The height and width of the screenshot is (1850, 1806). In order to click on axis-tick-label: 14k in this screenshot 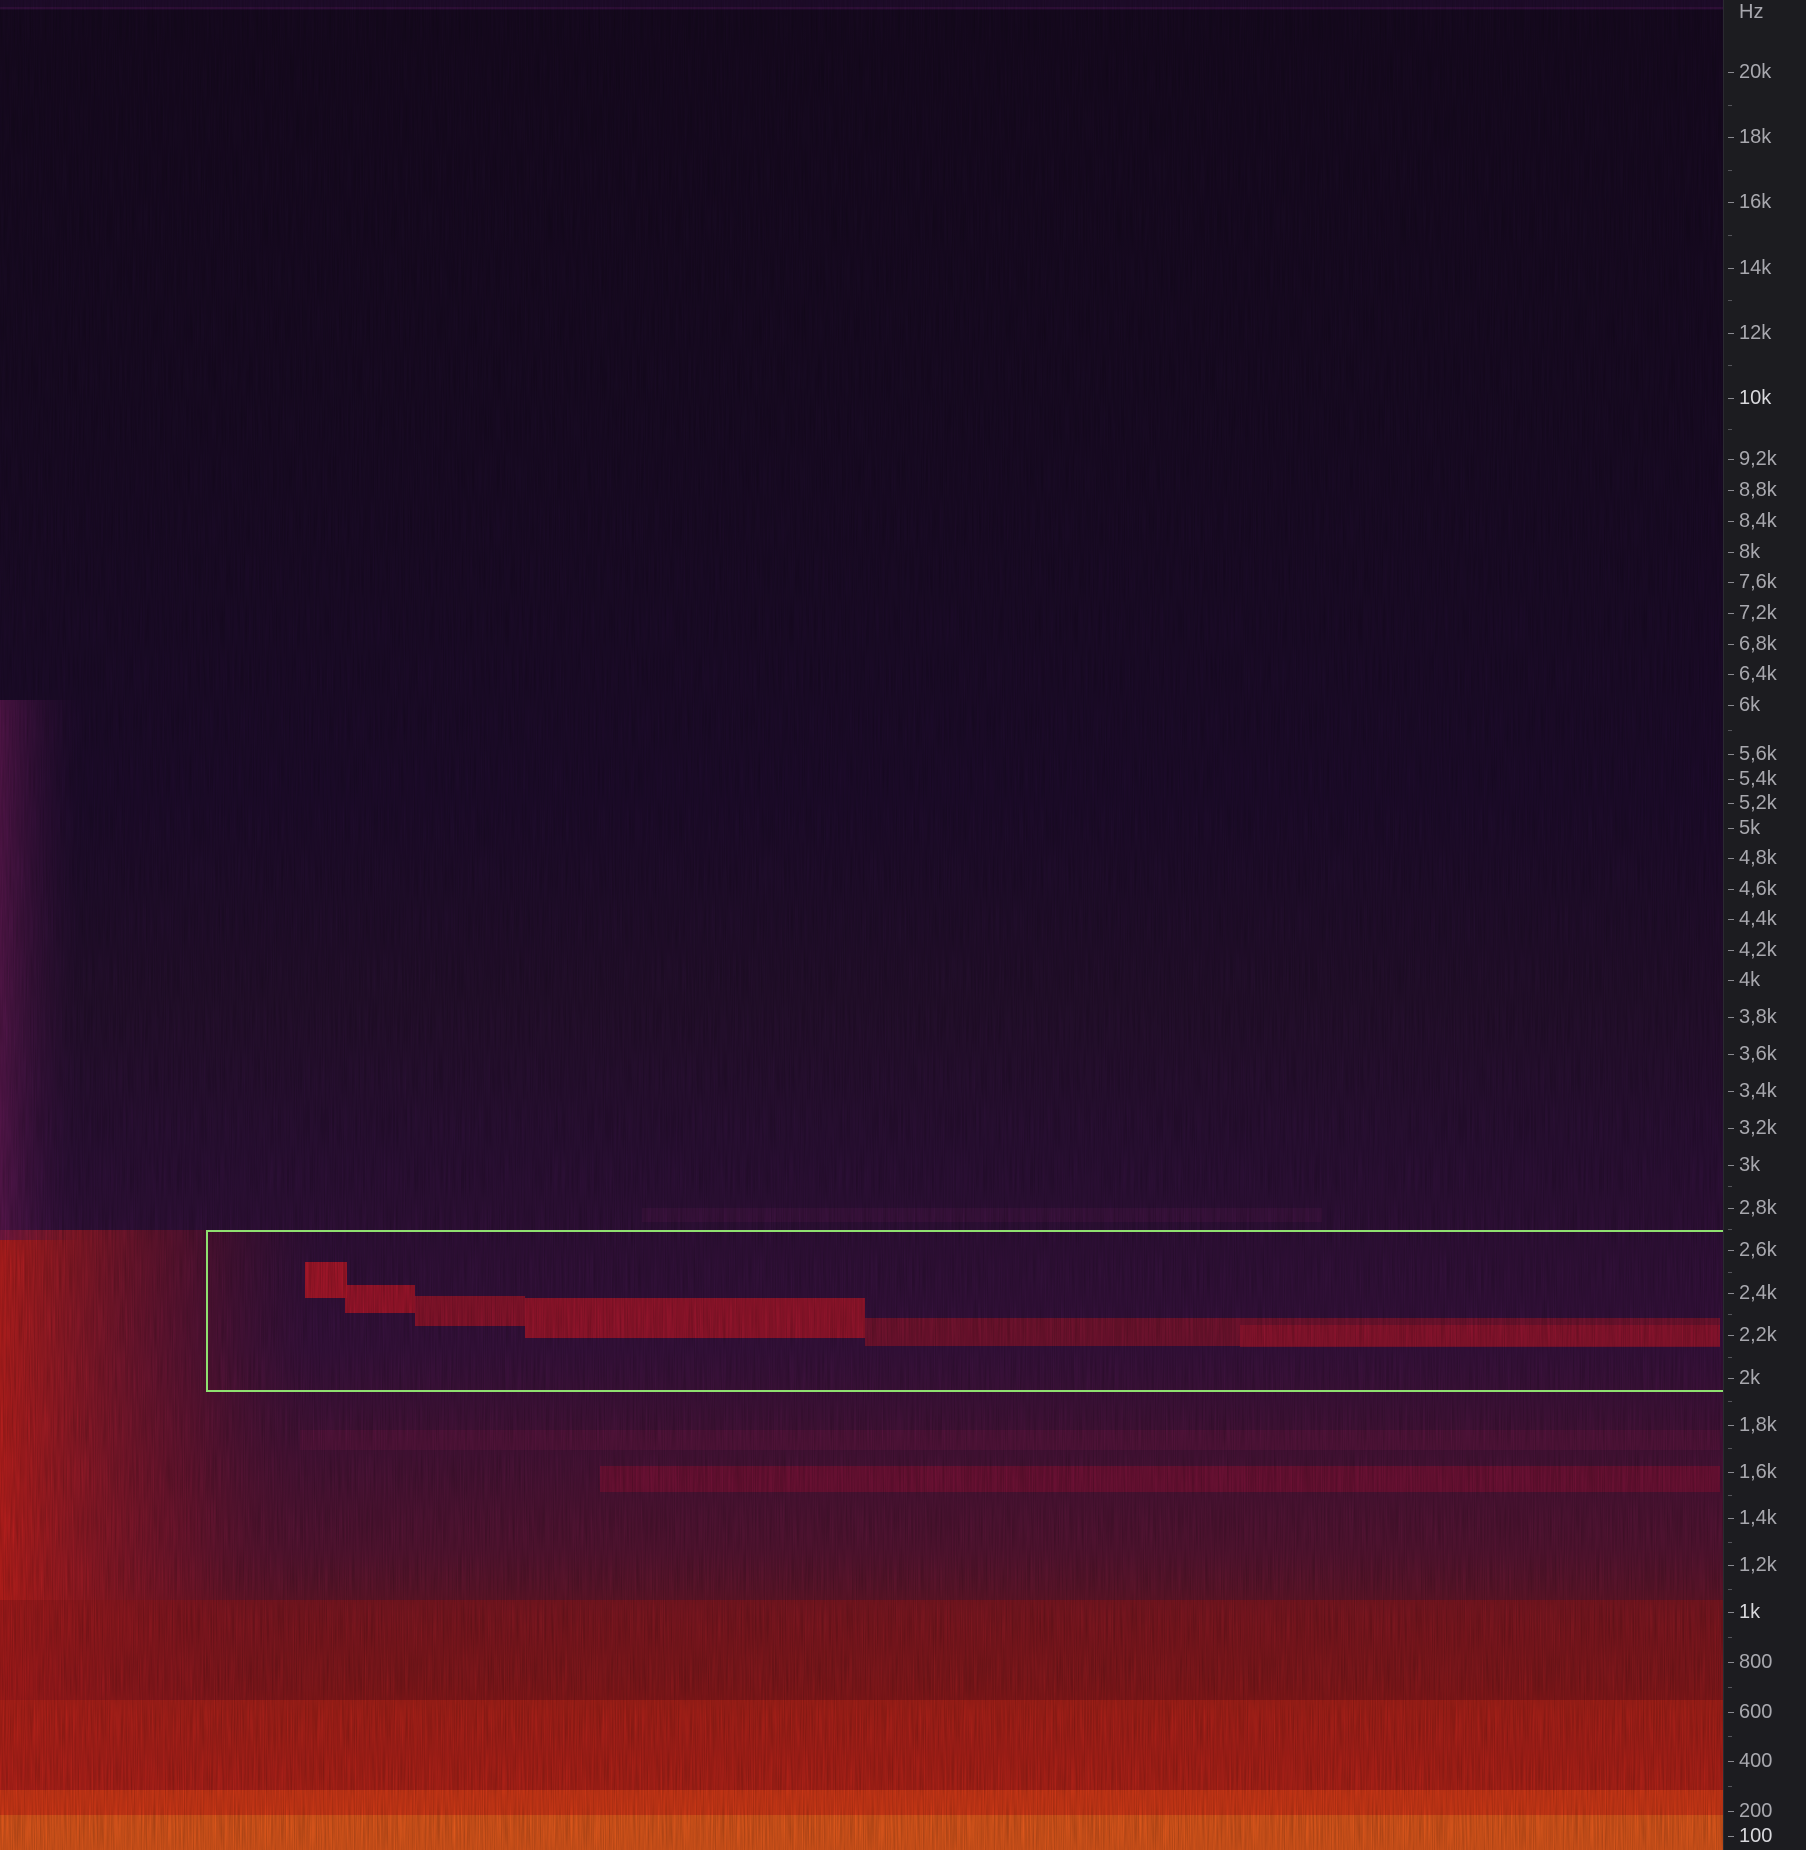, I will do `click(1755, 268)`.